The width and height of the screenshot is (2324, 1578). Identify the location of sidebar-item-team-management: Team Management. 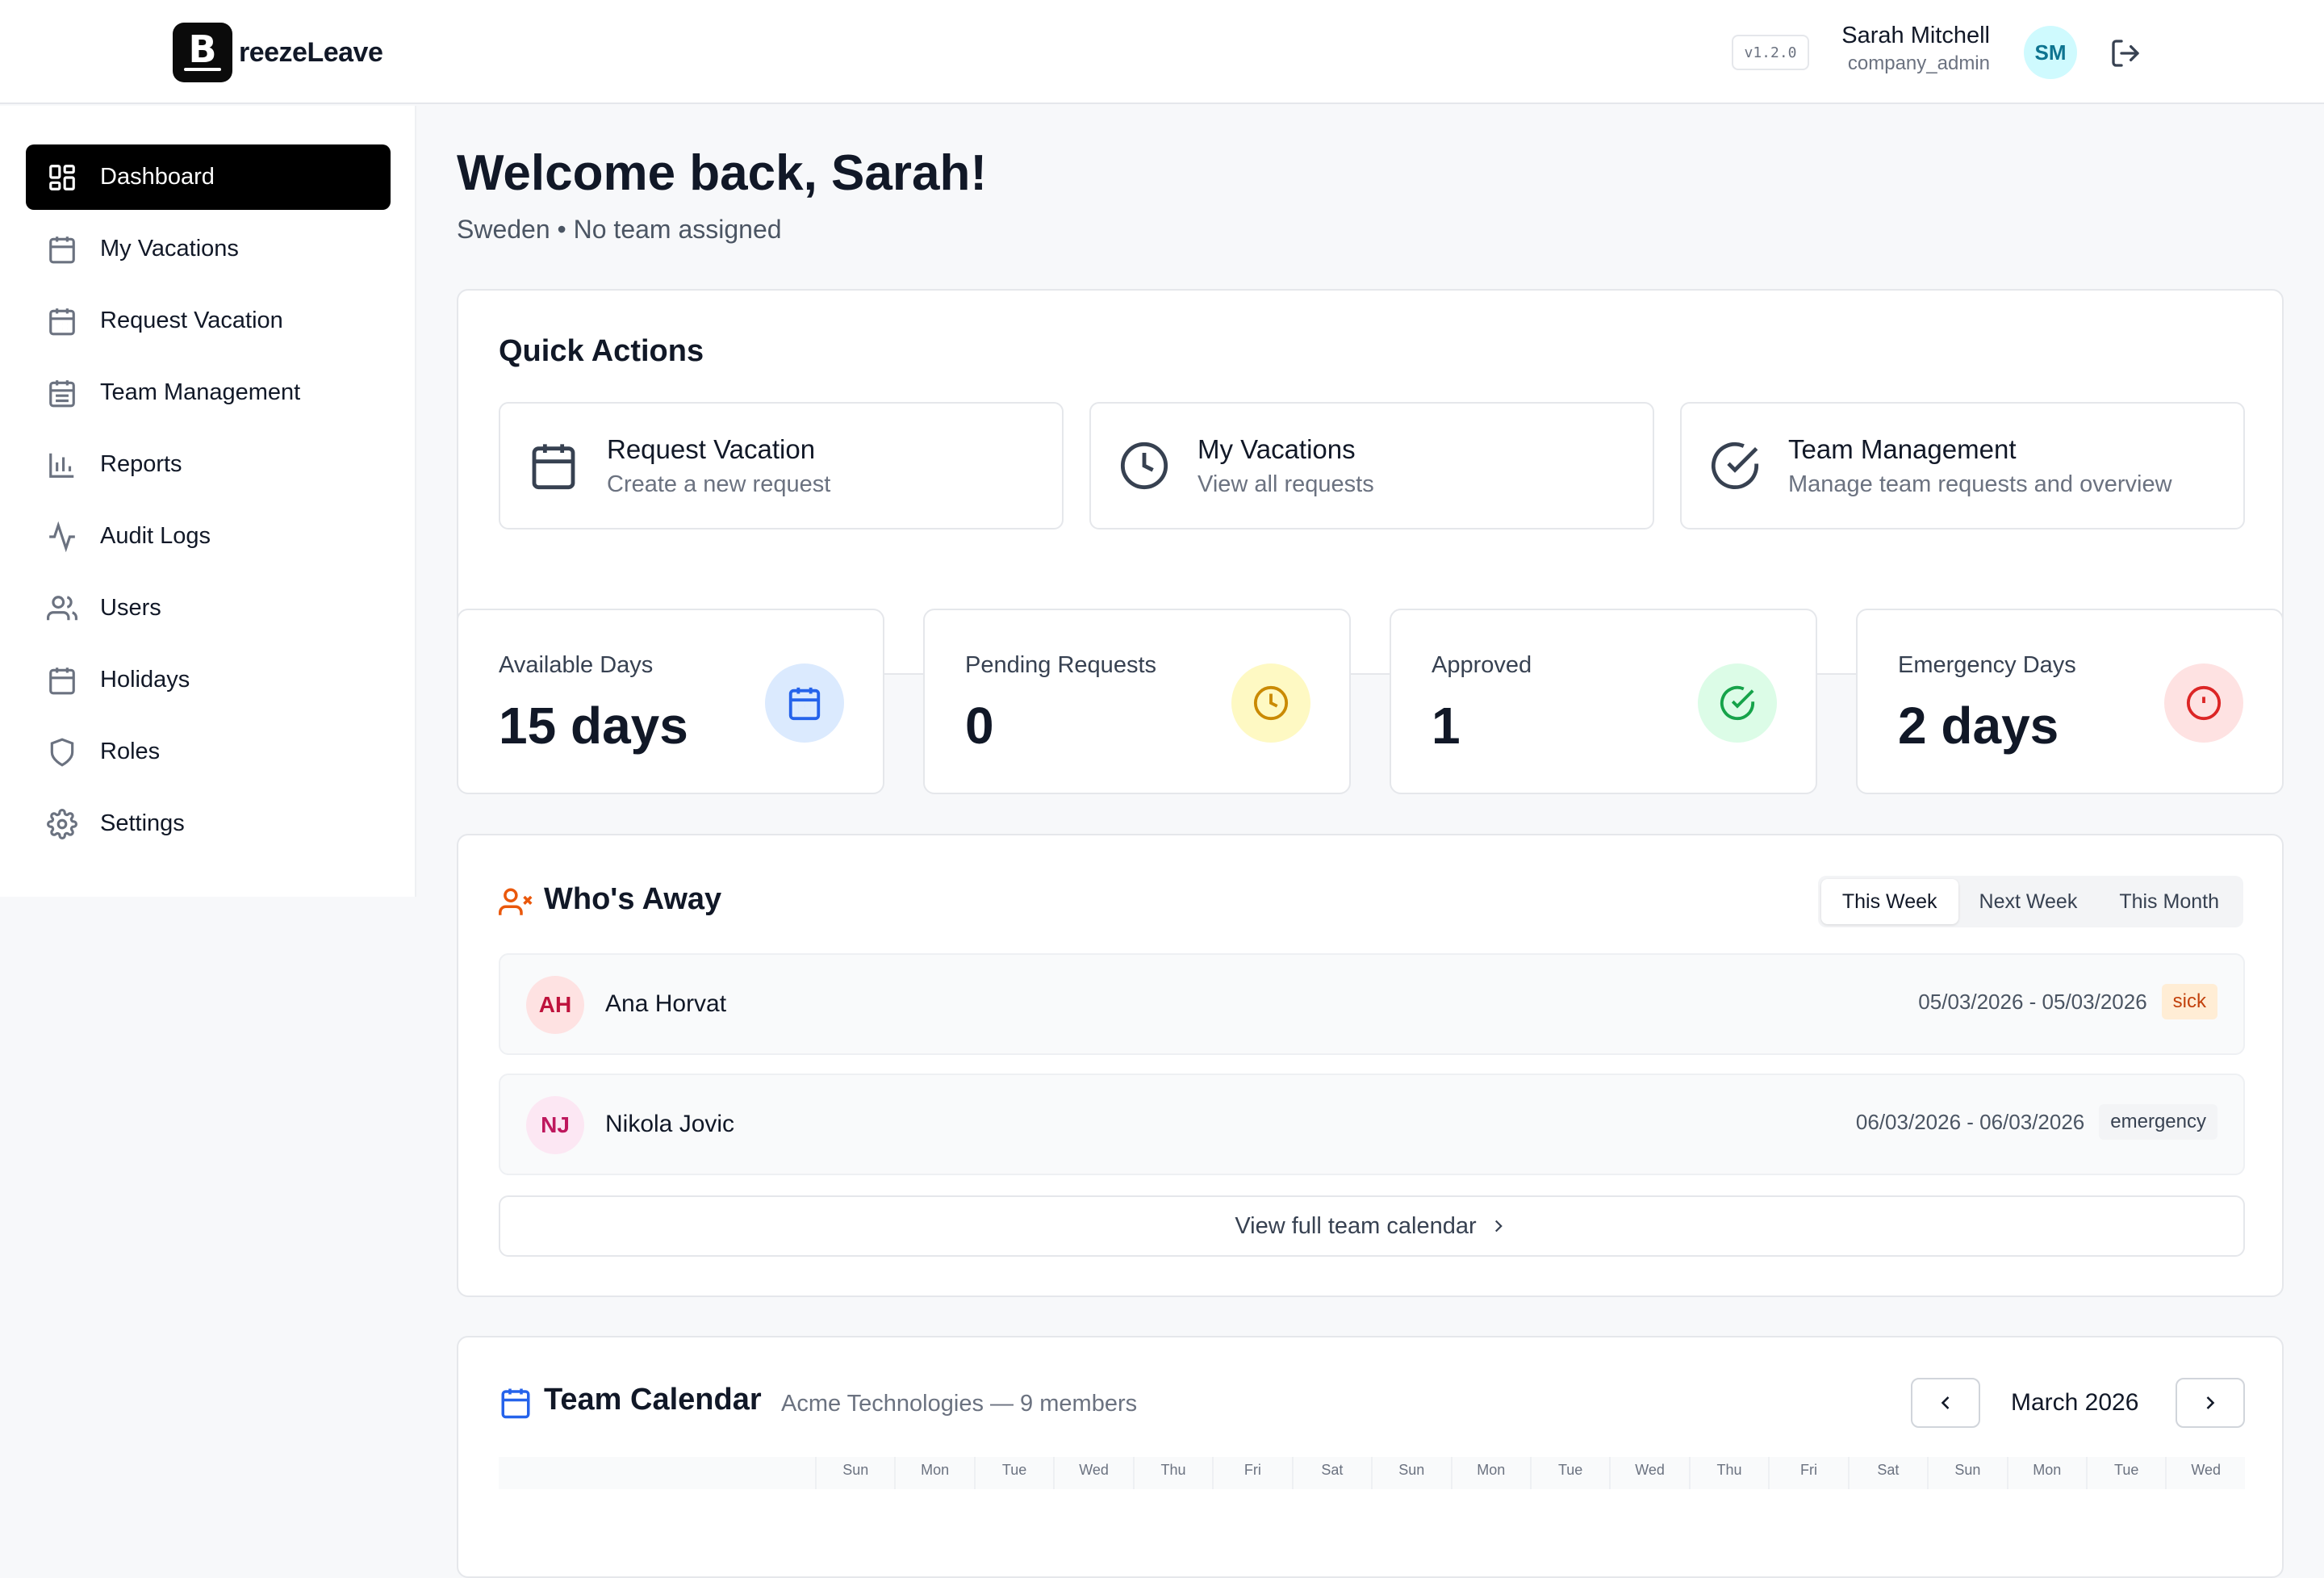
(208, 392).